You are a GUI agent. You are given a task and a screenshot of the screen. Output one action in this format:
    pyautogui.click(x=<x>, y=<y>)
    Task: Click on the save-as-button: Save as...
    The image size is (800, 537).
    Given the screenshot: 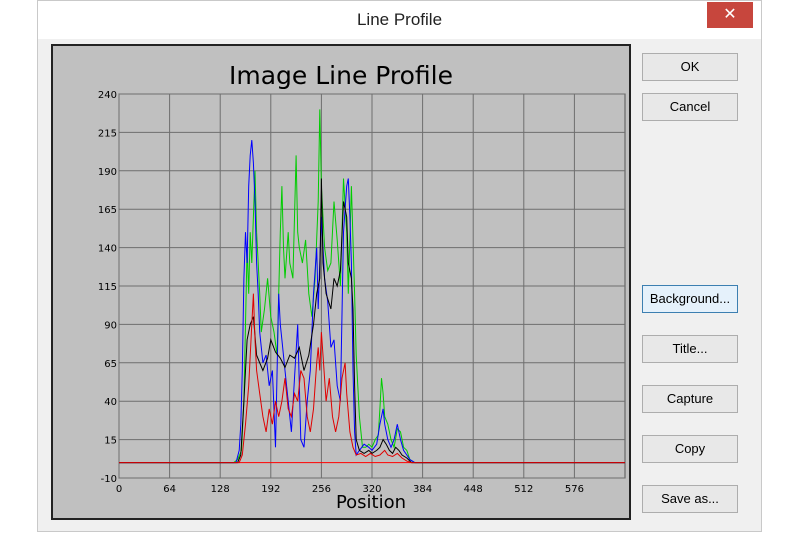 What is the action you would take?
    pyautogui.click(x=690, y=499)
    